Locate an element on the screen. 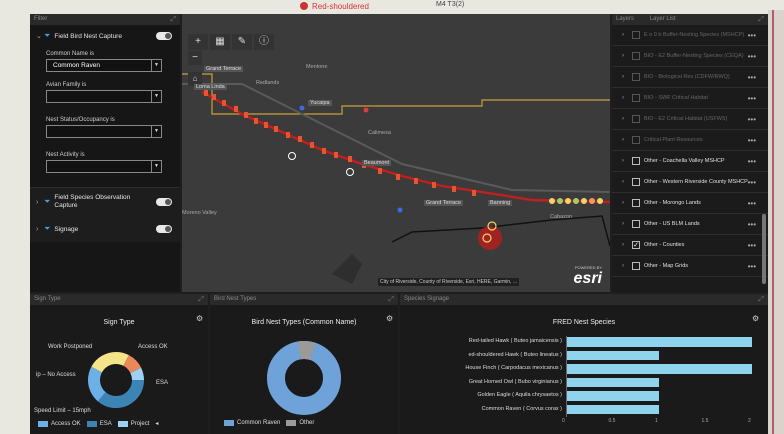 The image size is (784, 434). layer-item: › Critical Plant Resources ••• is located at coordinates (690, 140).